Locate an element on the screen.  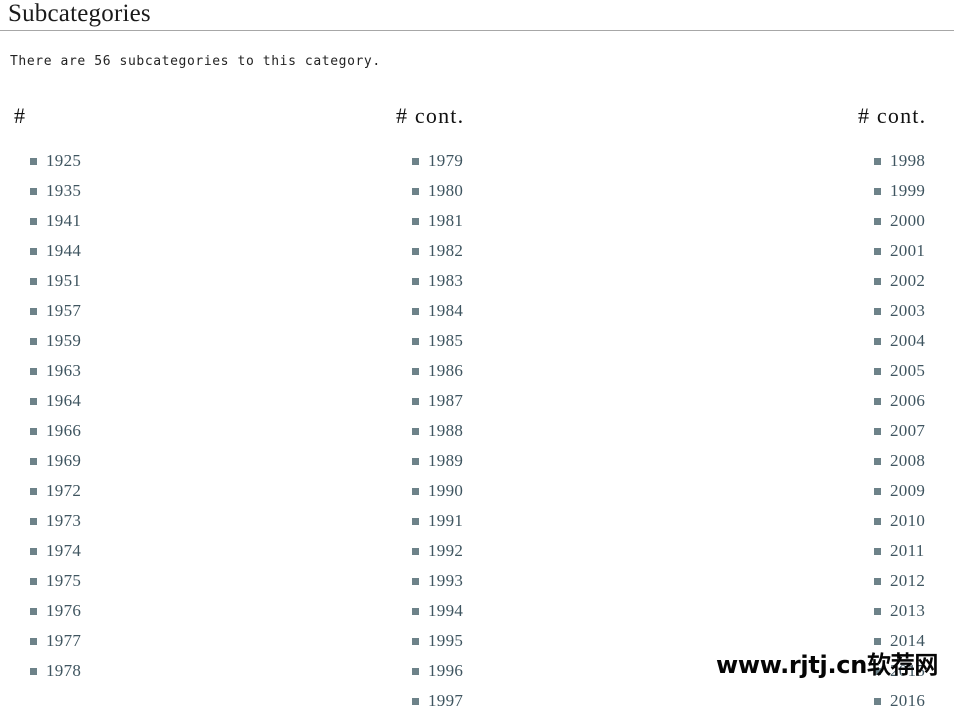
year-link: 1941 is located at coordinates (63, 220).